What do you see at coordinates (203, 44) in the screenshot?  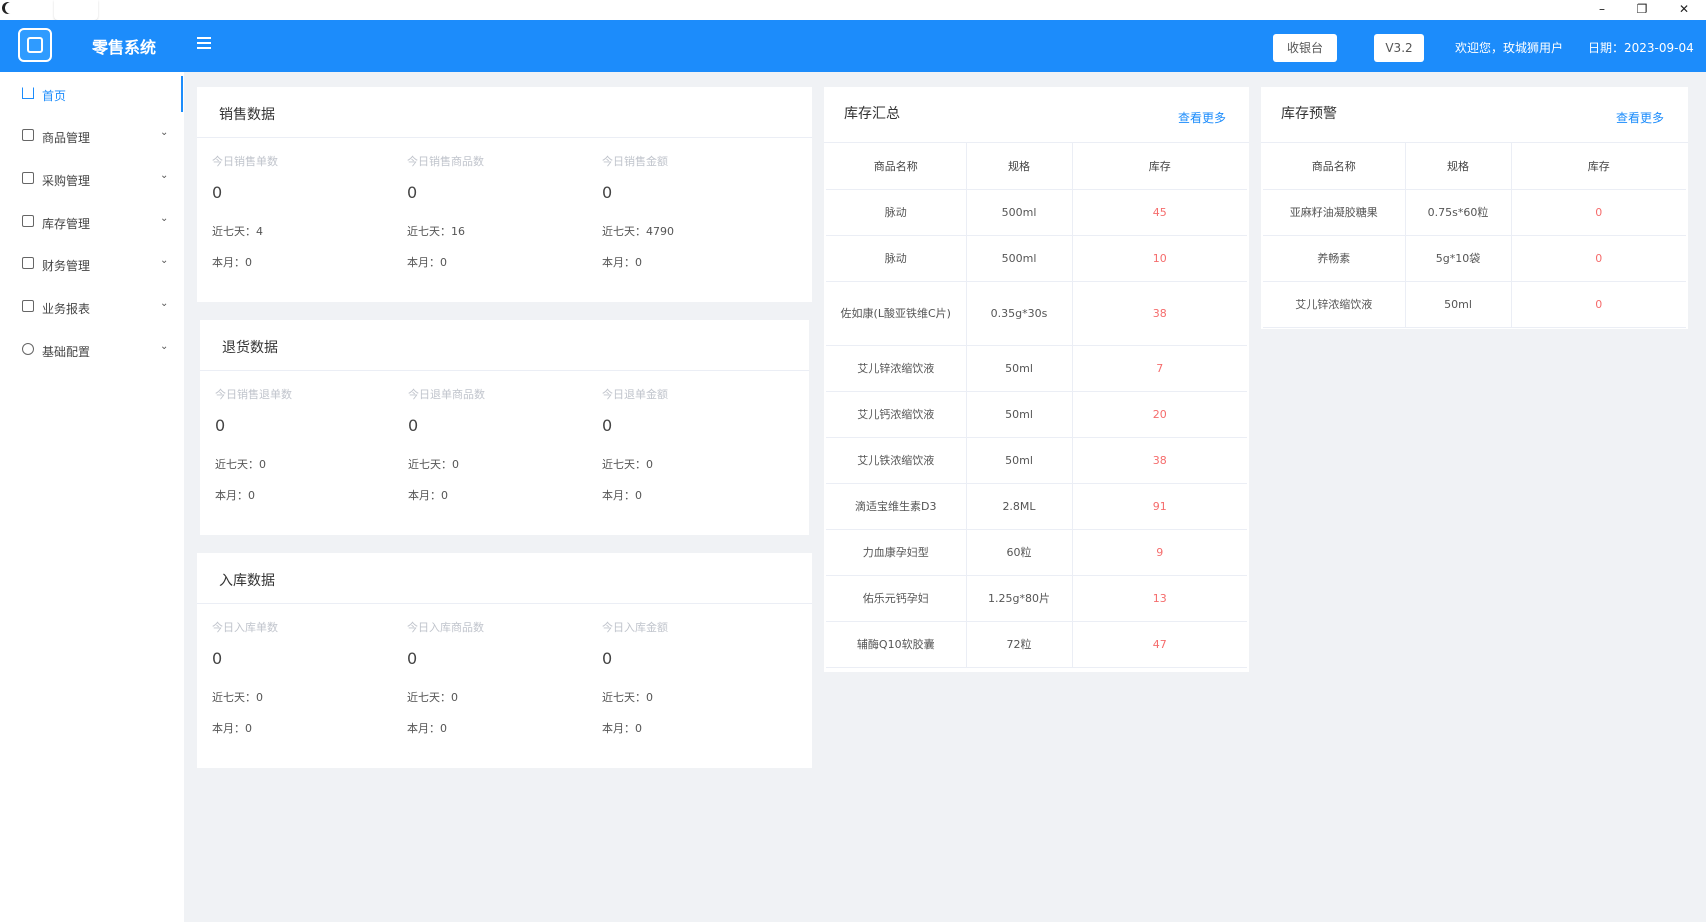 I see `menu-toggle-icon` at bounding box center [203, 44].